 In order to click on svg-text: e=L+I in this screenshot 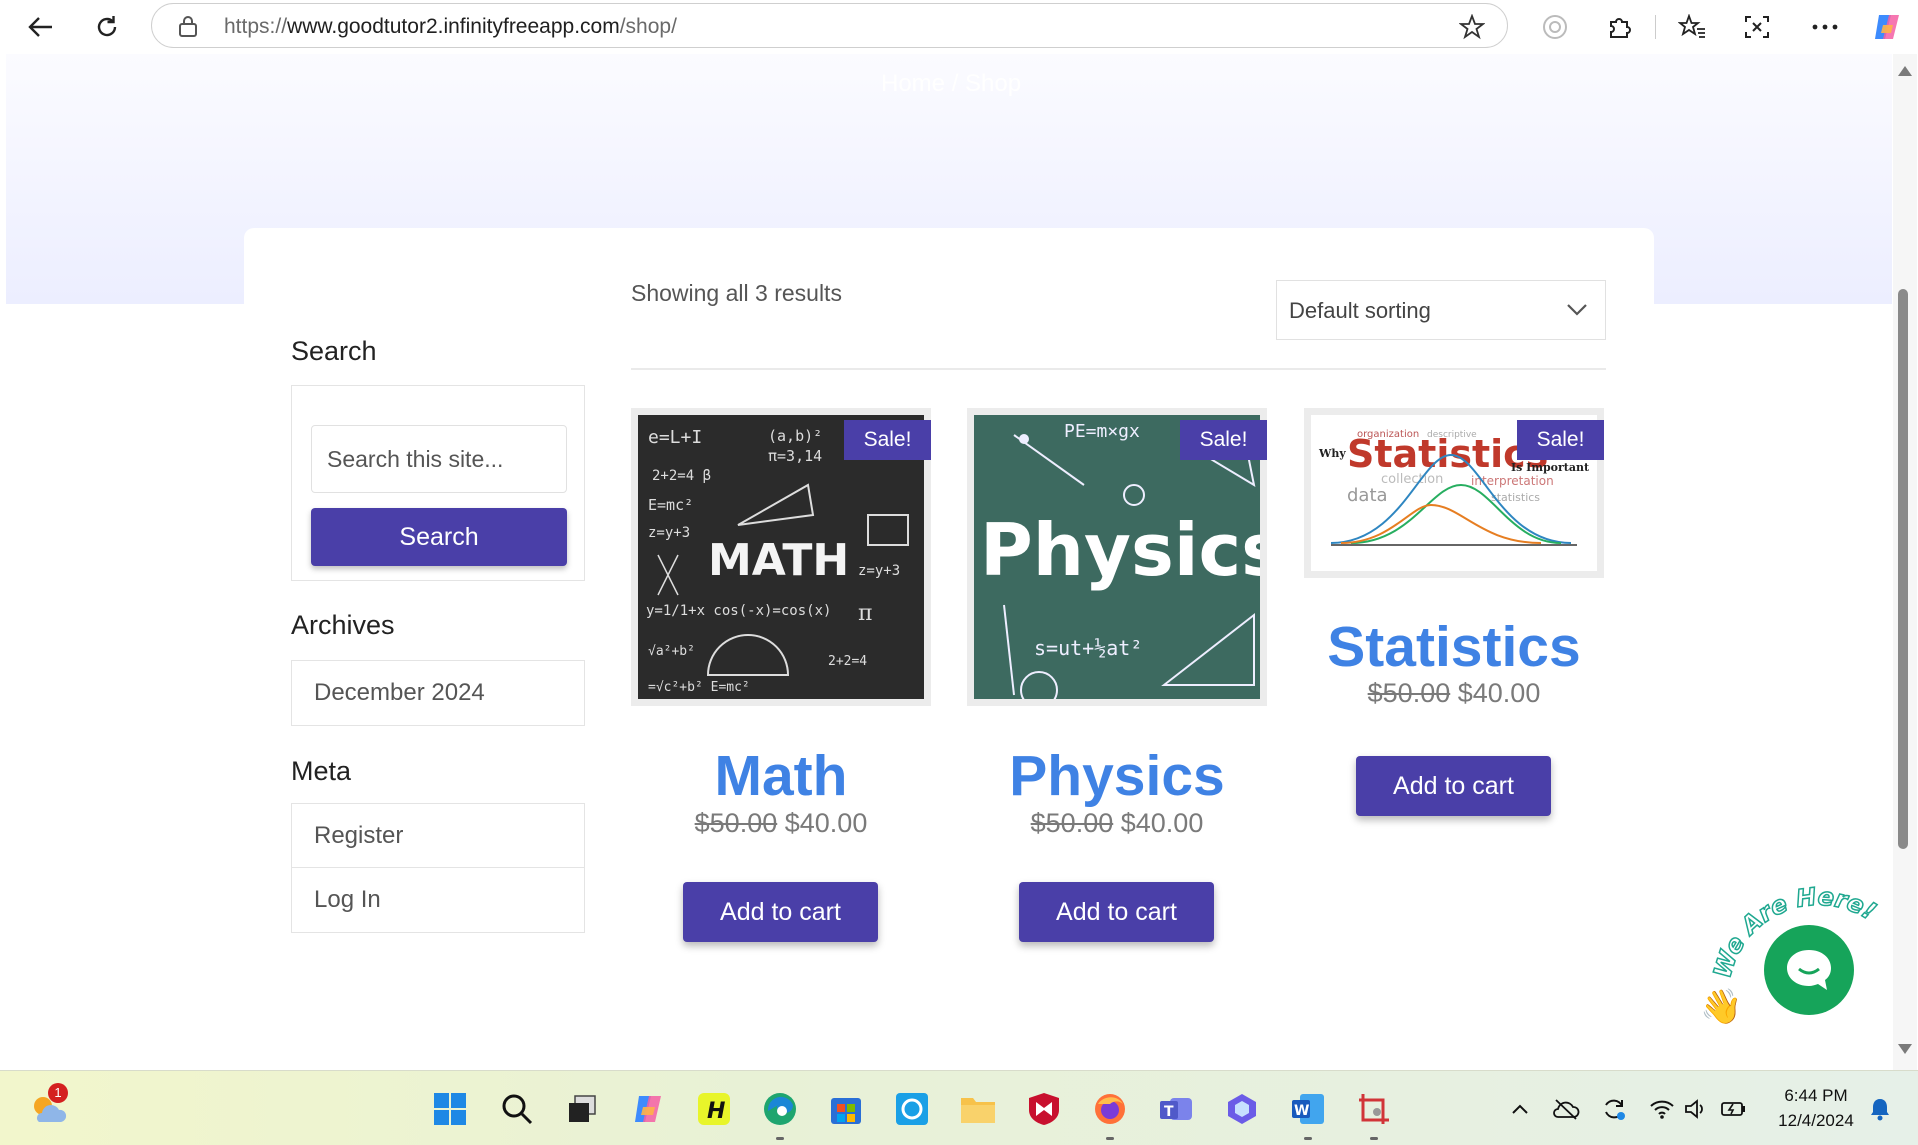, I will do `click(675, 437)`.